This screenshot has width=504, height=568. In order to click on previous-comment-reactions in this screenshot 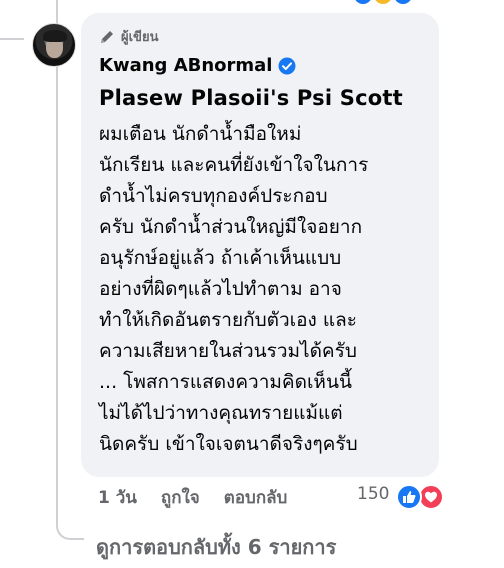, I will do `click(392, 3)`.